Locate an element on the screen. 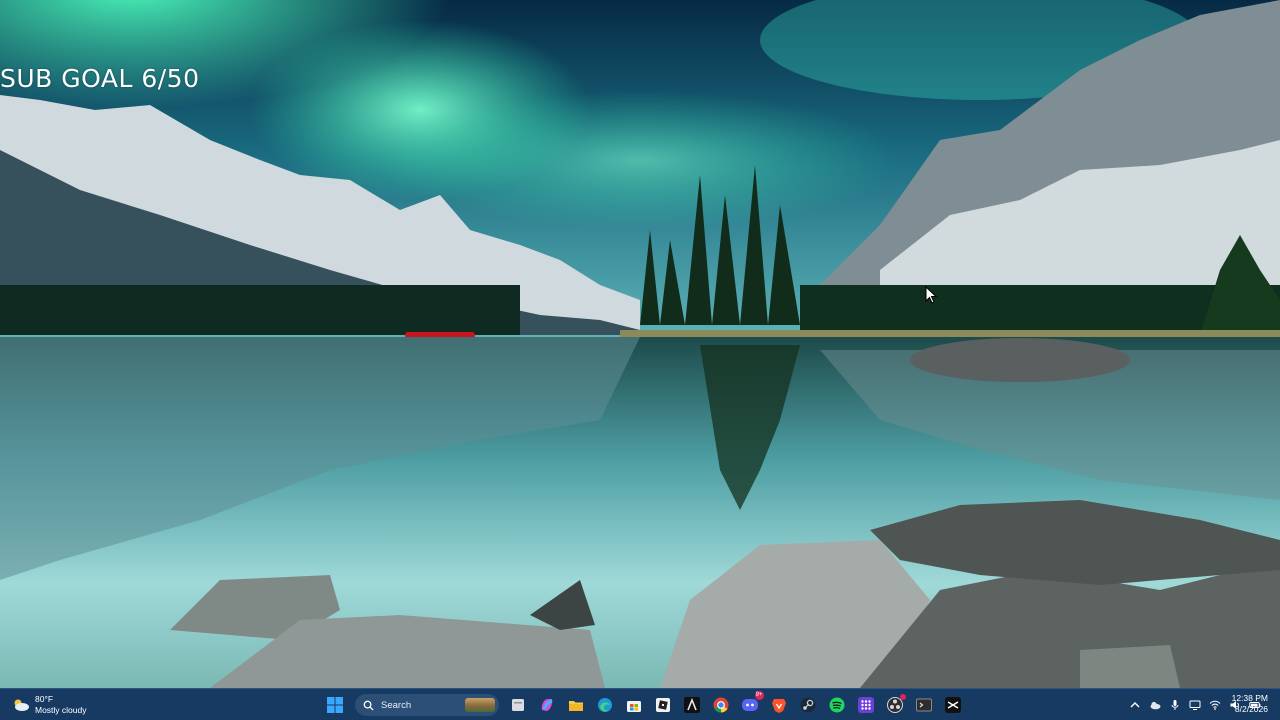  taskbar-clock: 12:38 PM 8/2/2026 is located at coordinates (1250, 704).